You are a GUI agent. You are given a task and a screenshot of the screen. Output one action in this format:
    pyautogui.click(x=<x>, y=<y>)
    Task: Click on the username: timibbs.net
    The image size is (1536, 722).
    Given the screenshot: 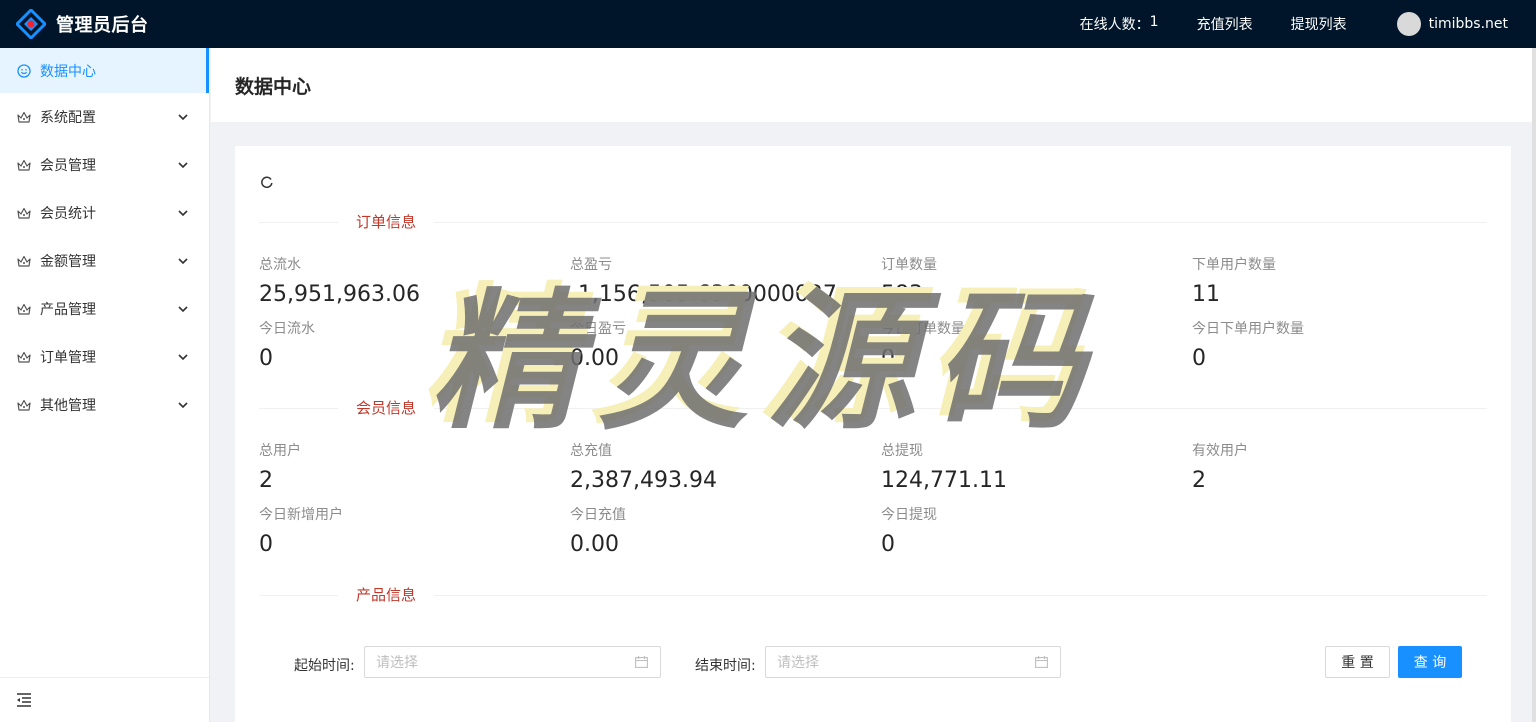 What is the action you would take?
    pyautogui.click(x=1468, y=24)
    